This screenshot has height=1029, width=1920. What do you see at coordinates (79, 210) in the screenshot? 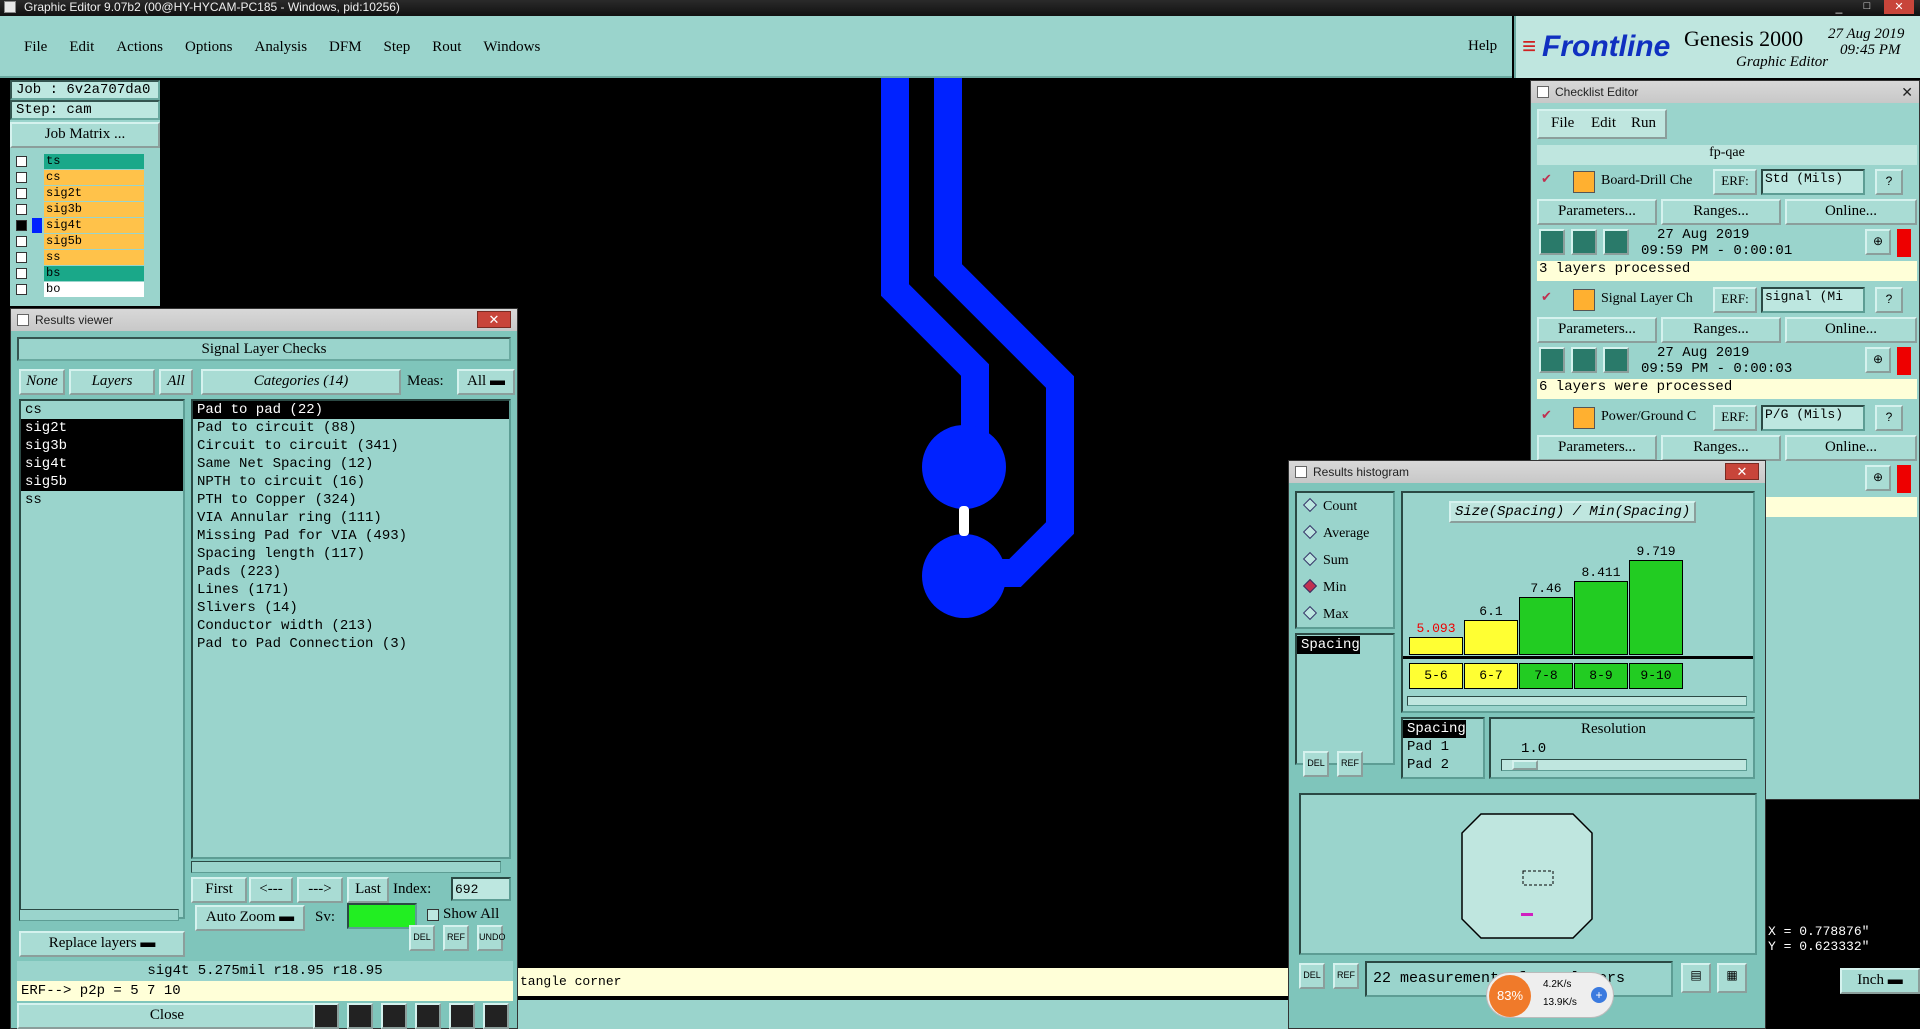
I see `layer-row: sig3b` at bounding box center [79, 210].